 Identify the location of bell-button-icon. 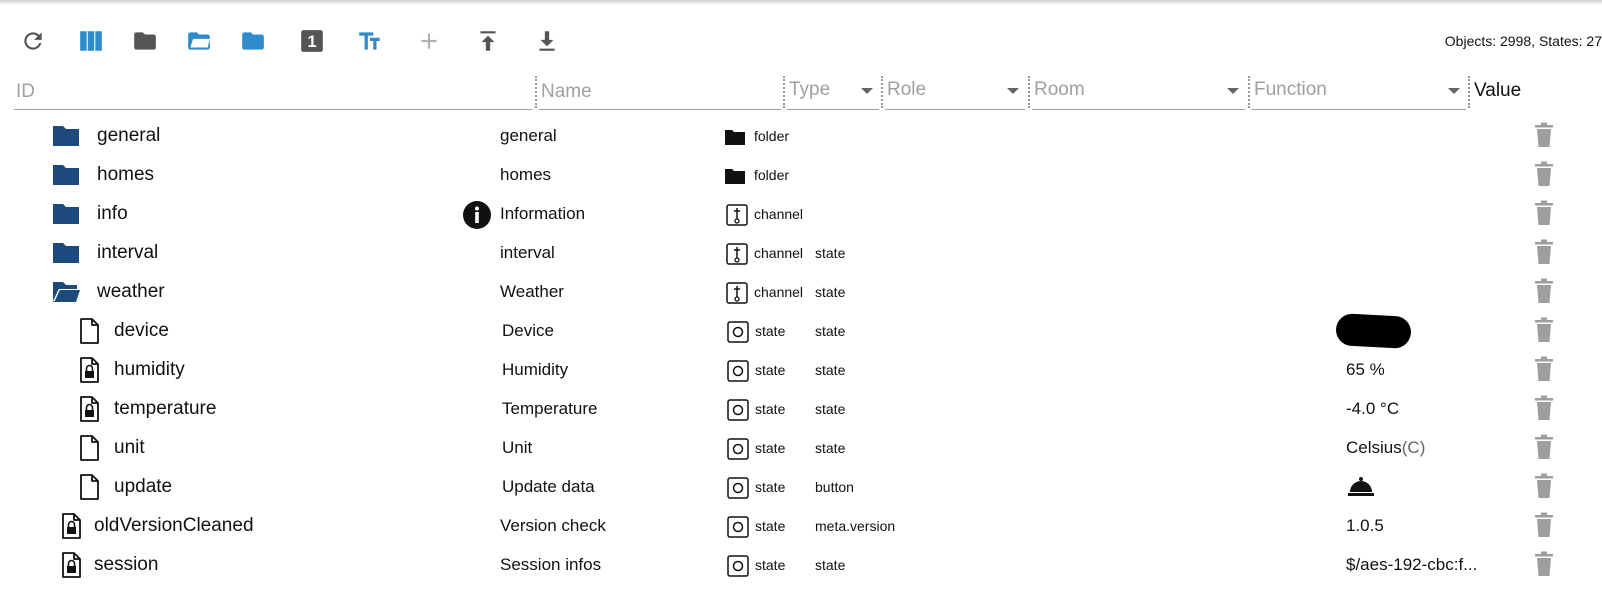
(1361, 486).